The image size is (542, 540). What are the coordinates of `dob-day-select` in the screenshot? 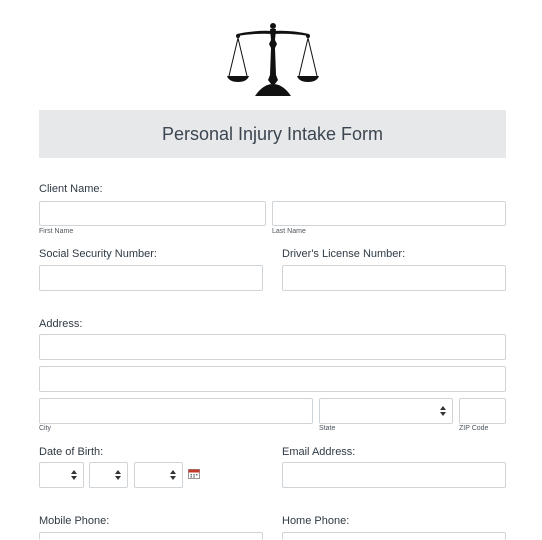 It's located at (108, 475).